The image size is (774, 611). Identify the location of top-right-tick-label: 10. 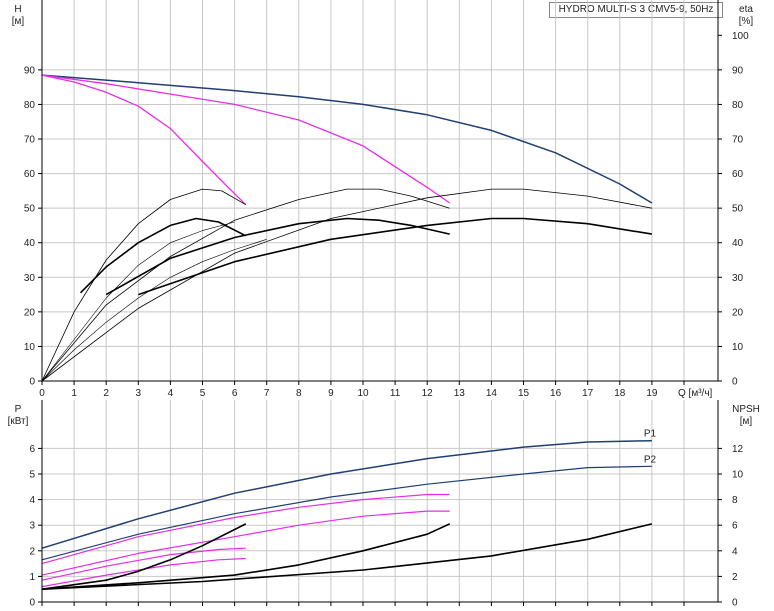
(738, 347).